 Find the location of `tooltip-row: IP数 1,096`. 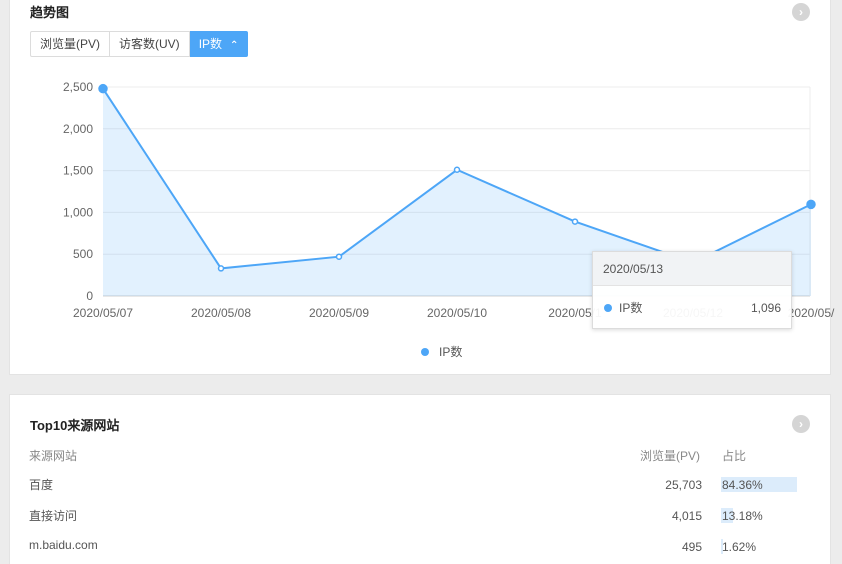

tooltip-row: IP数 1,096 is located at coordinates (692, 308).